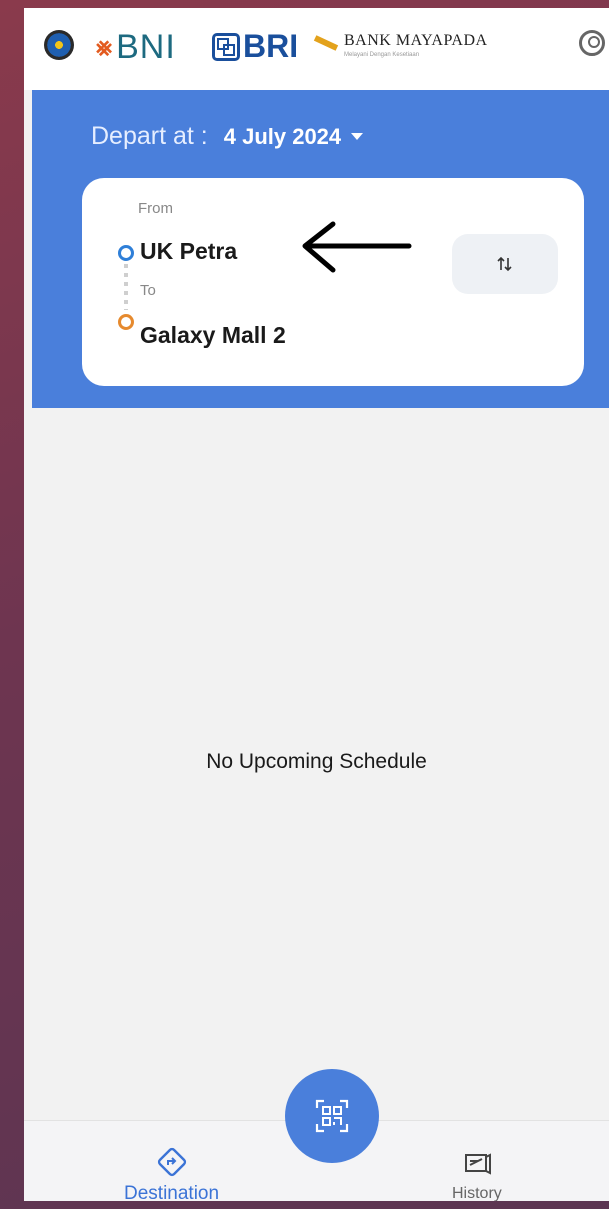 This screenshot has width=609, height=1209. I want to click on mayapada-logo: BANK MAYAPADA Melayani Dengan Kesetiaan, so click(400, 45).